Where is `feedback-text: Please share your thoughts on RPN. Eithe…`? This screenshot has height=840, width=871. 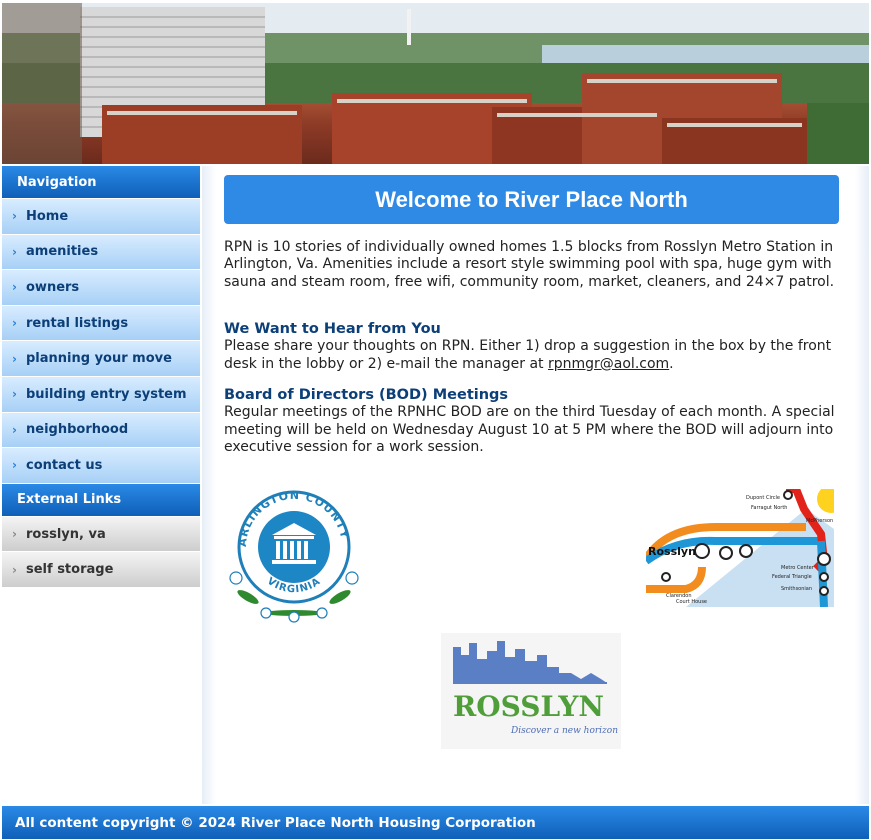 feedback-text: Please share your thoughts on RPN. Eithe… is located at coordinates (528, 355).